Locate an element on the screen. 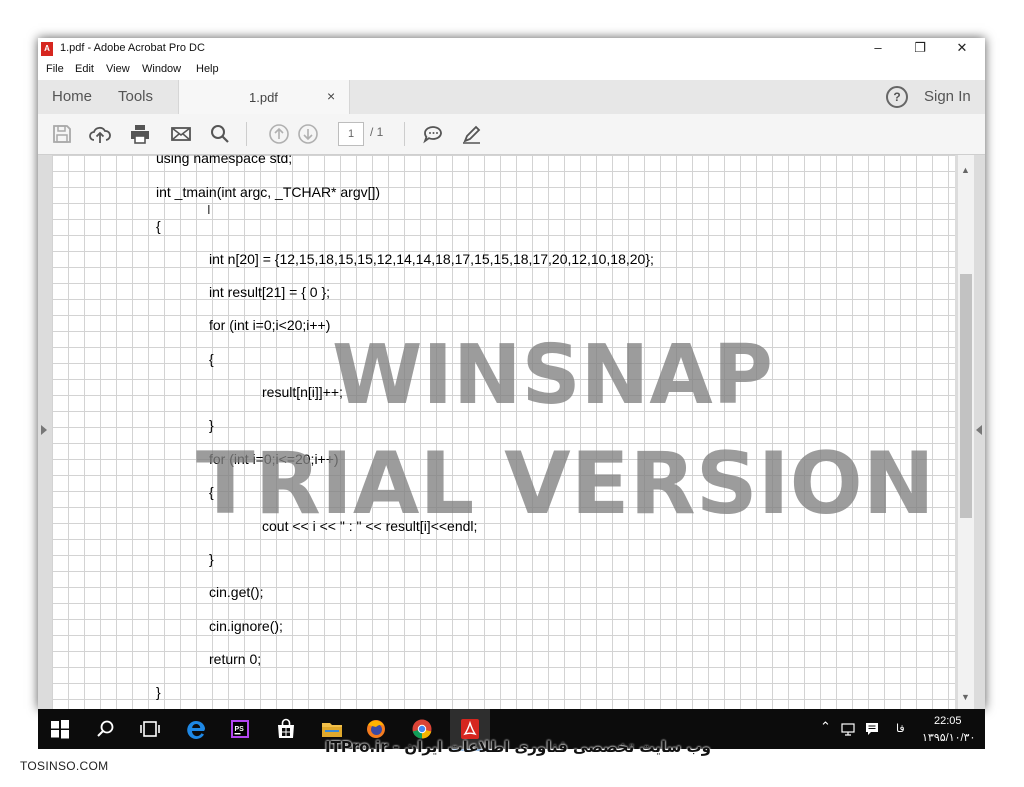  scroll-up-arrow: ▲ is located at coordinates (965, 170).